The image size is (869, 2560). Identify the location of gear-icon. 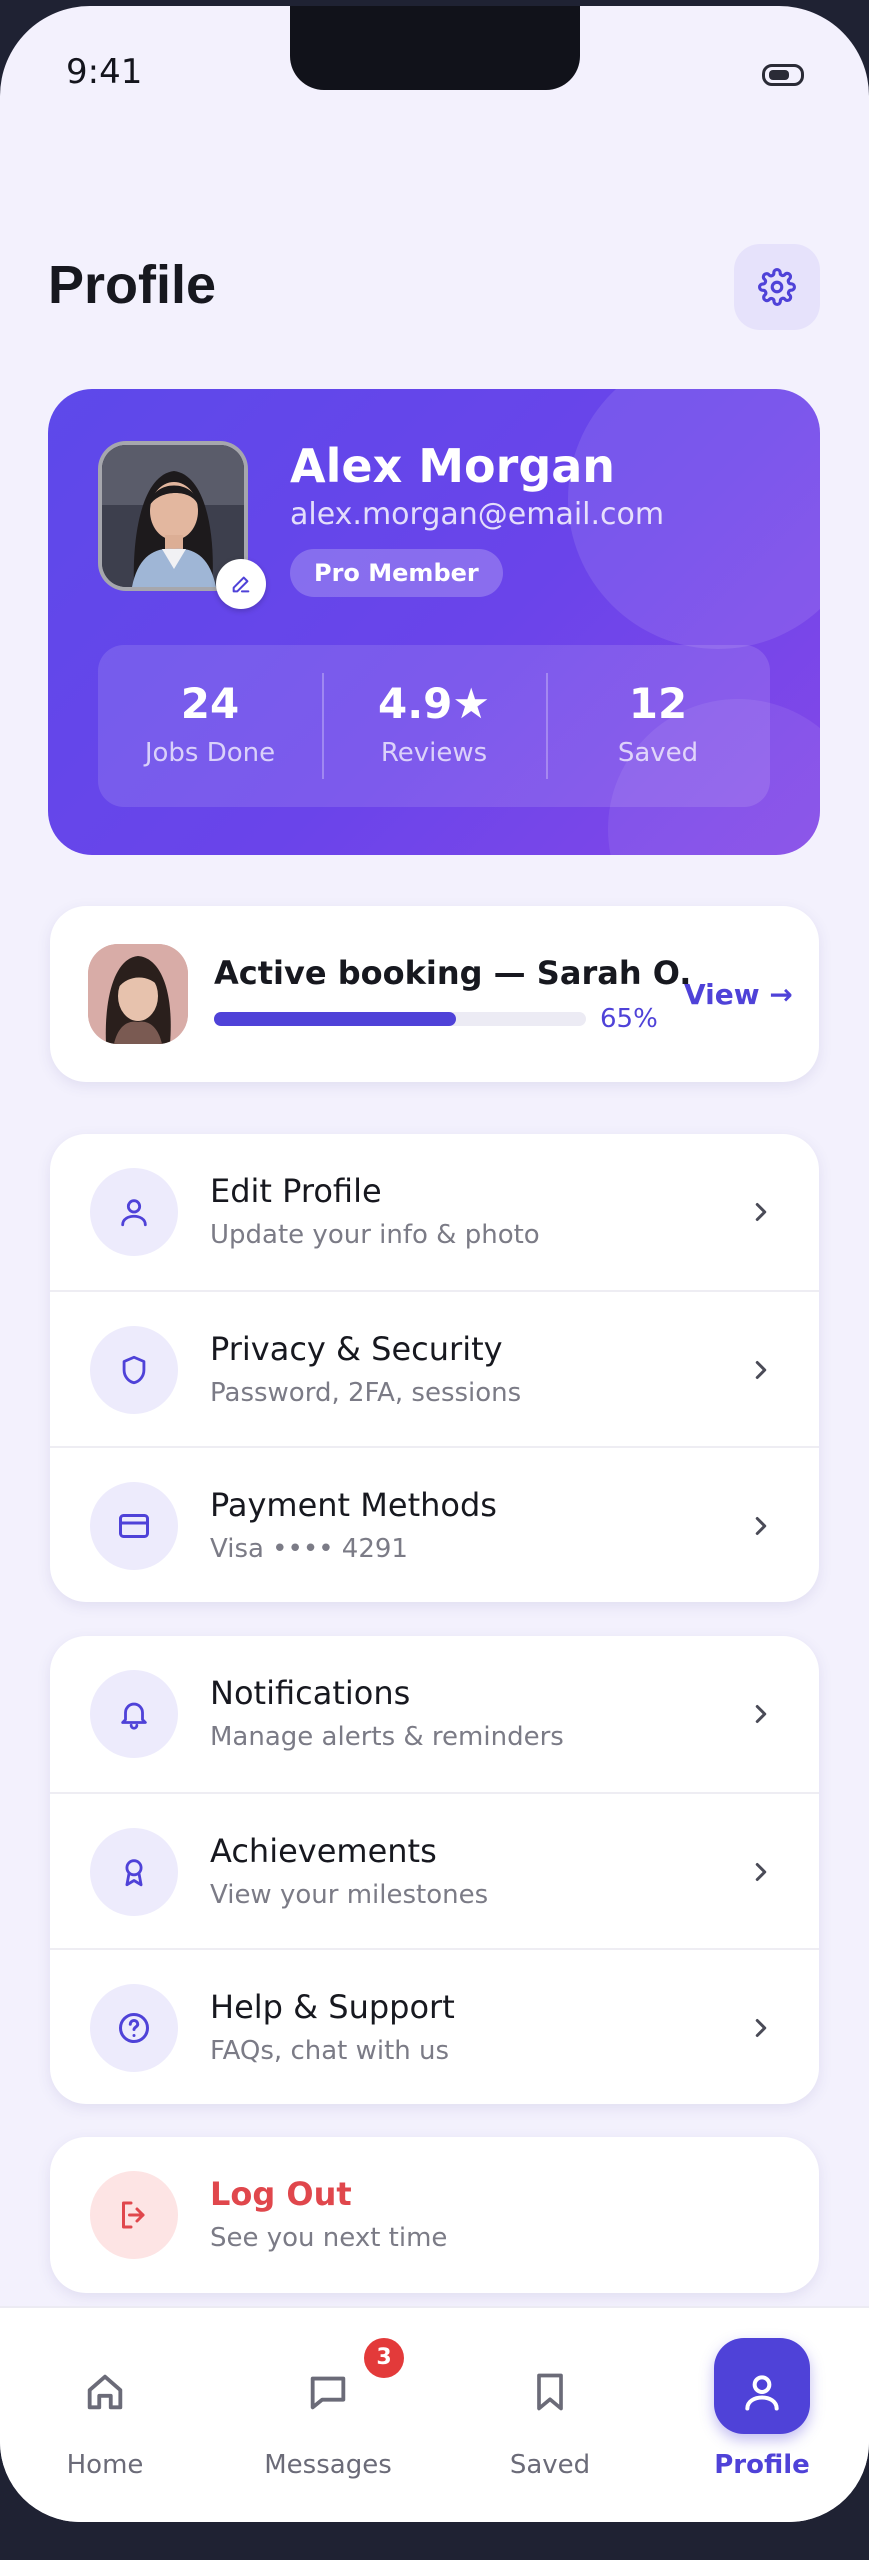
(777, 287).